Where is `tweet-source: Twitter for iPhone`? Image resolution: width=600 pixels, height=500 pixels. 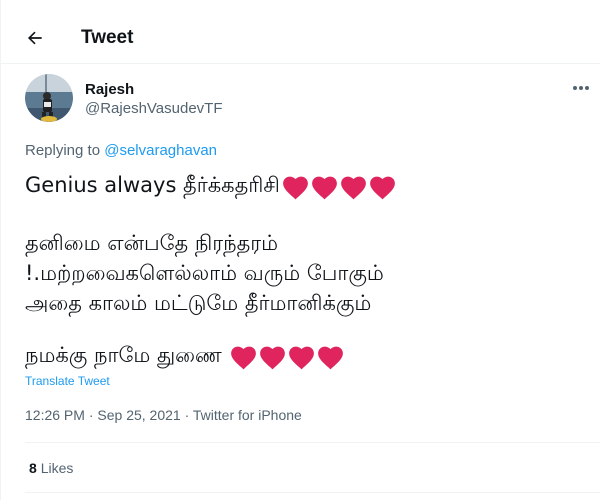 tweet-source: Twitter for iPhone is located at coordinates (247, 415).